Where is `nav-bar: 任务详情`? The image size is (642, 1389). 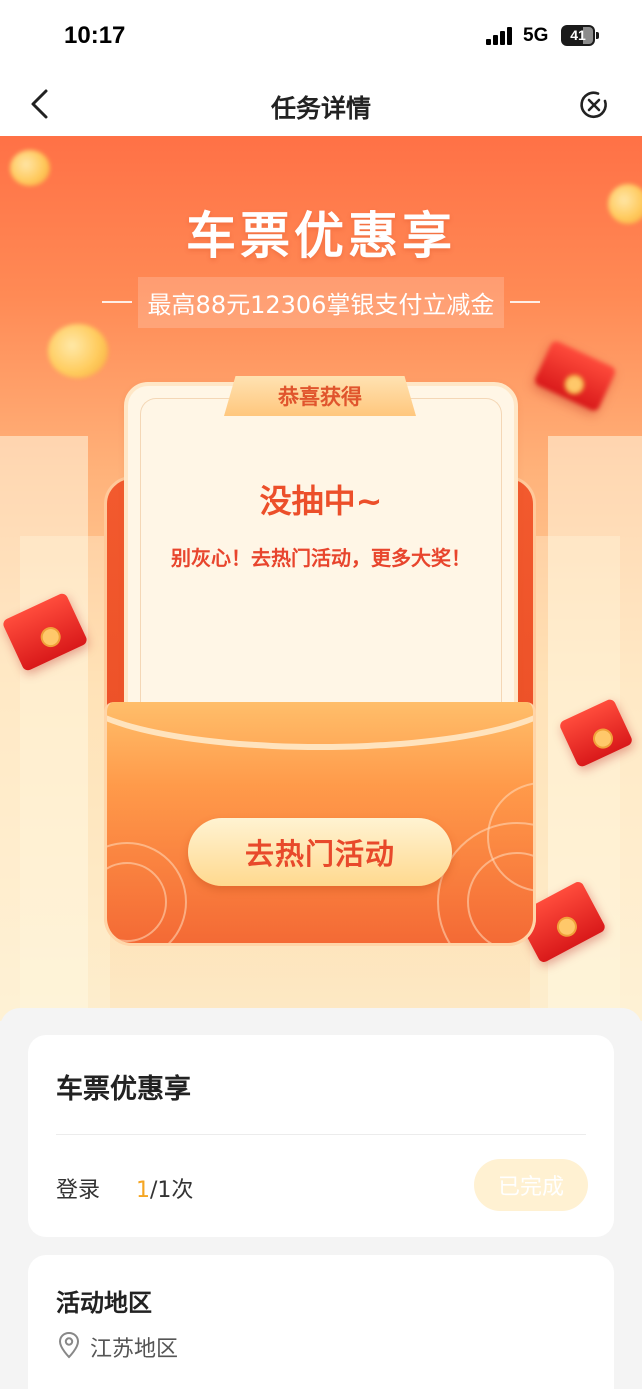 nav-bar: 任务详情 is located at coordinates (321, 104).